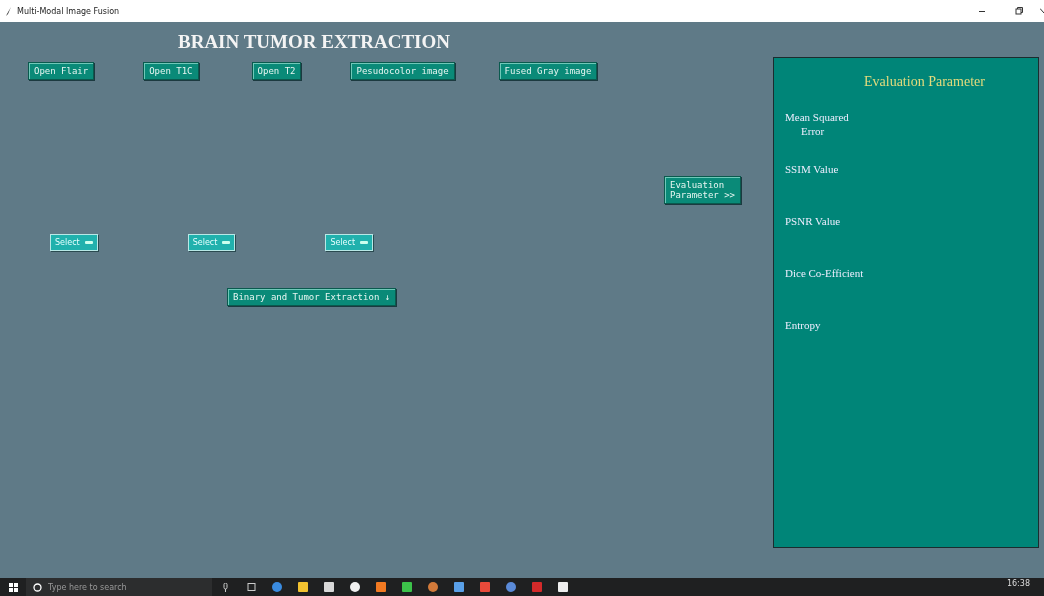 The height and width of the screenshot is (596, 1044). Describe the element at coordinates (402, 71) in the screenshot. I see `open-button: Pesudocolor image` at that location.